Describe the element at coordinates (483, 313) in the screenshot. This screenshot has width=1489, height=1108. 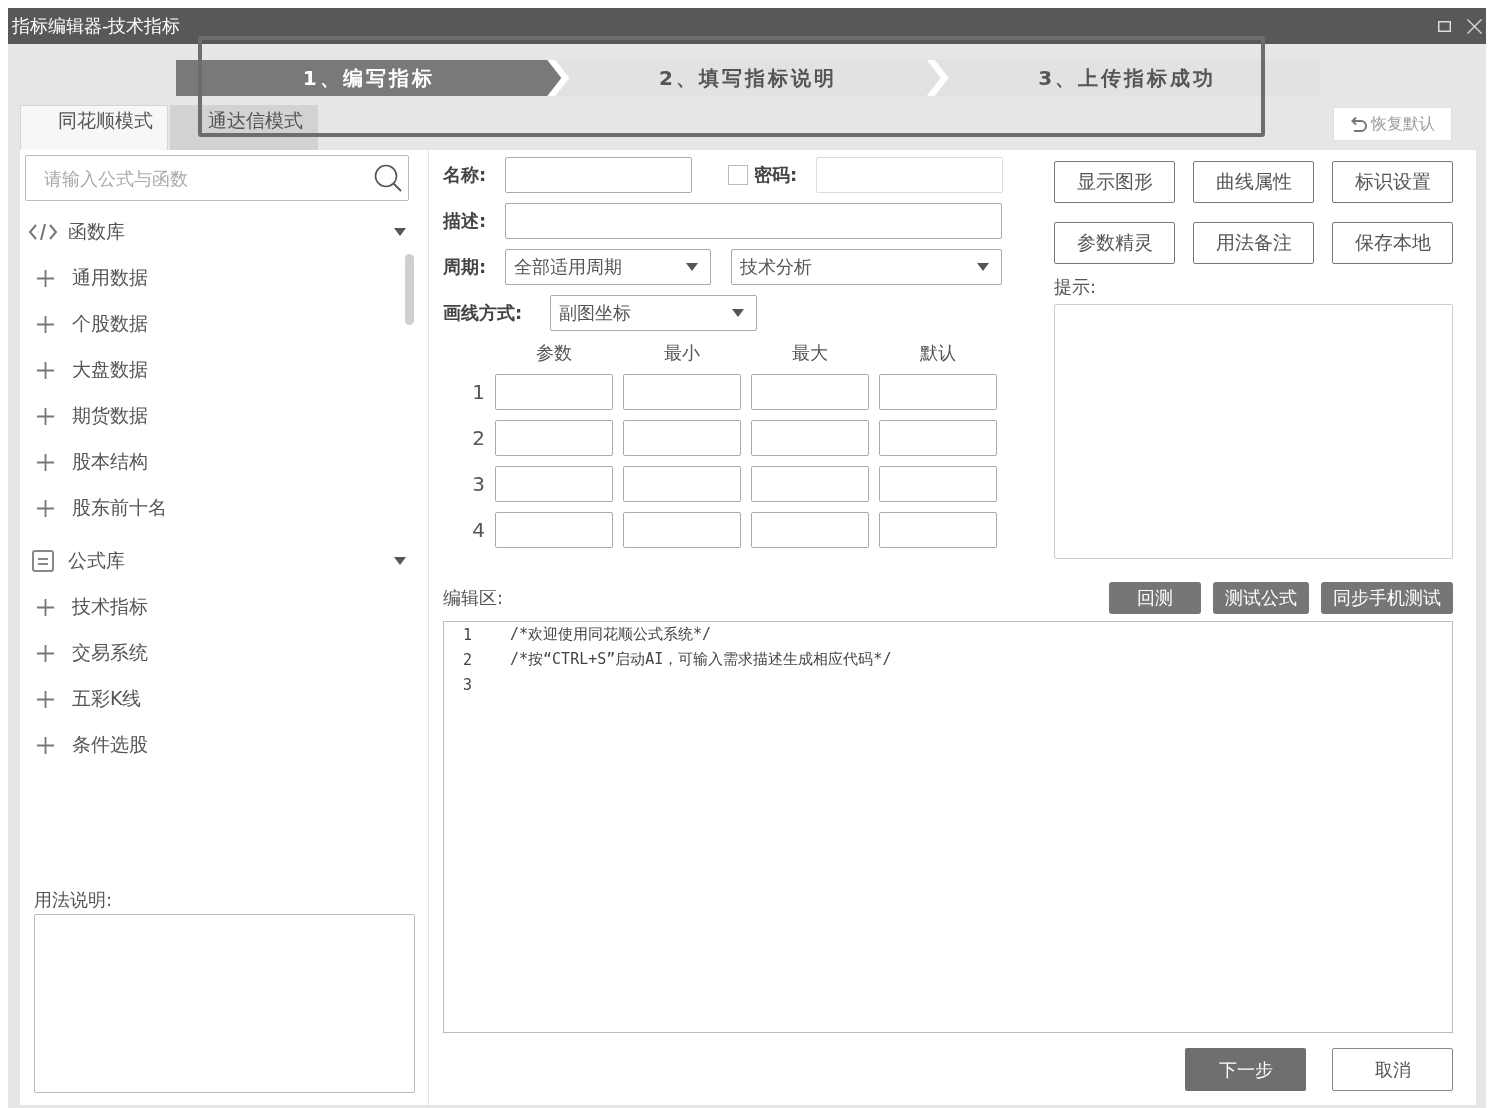
I see `draw-mode-label: 画线方式:` at that location.